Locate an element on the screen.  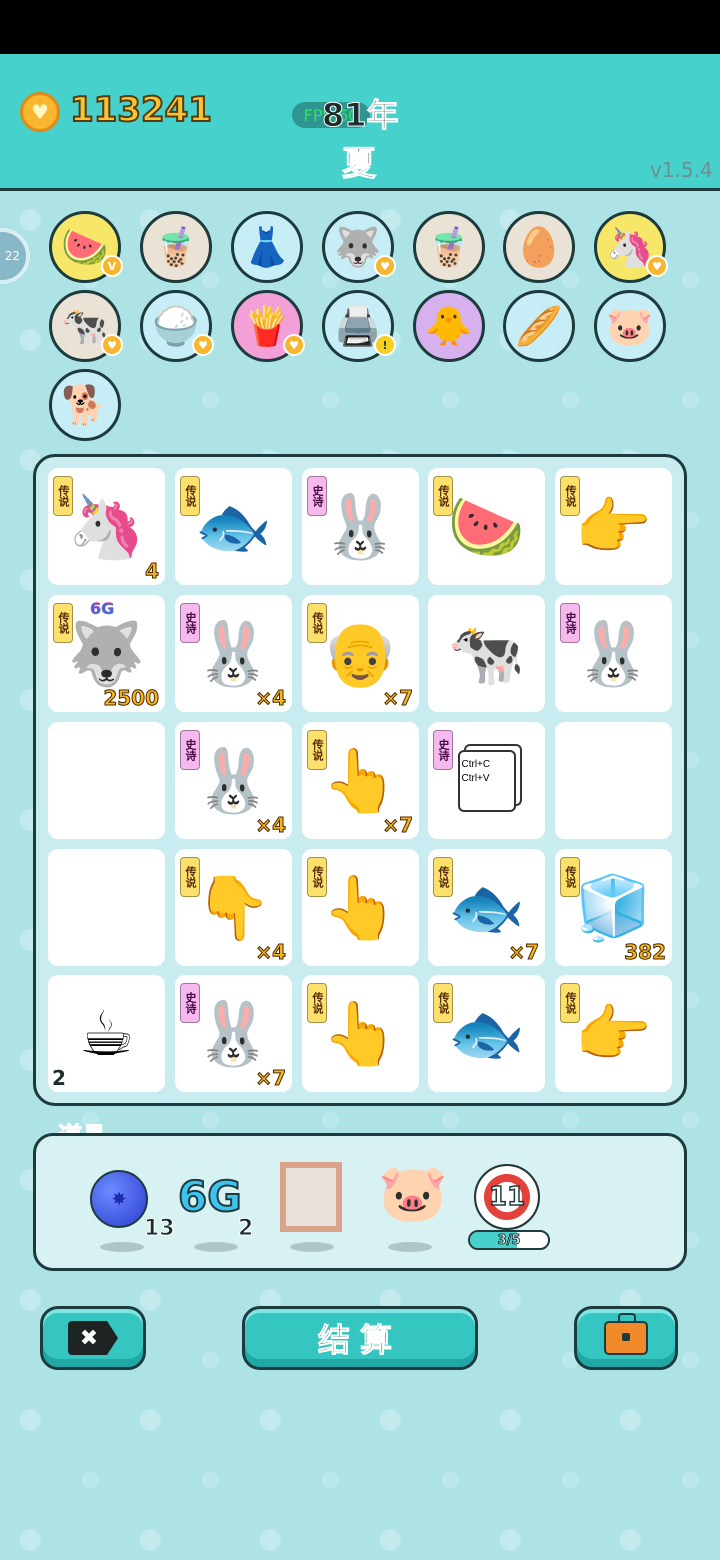
chick-egg-icon: 🐥 is located at coordinates (449, 326).